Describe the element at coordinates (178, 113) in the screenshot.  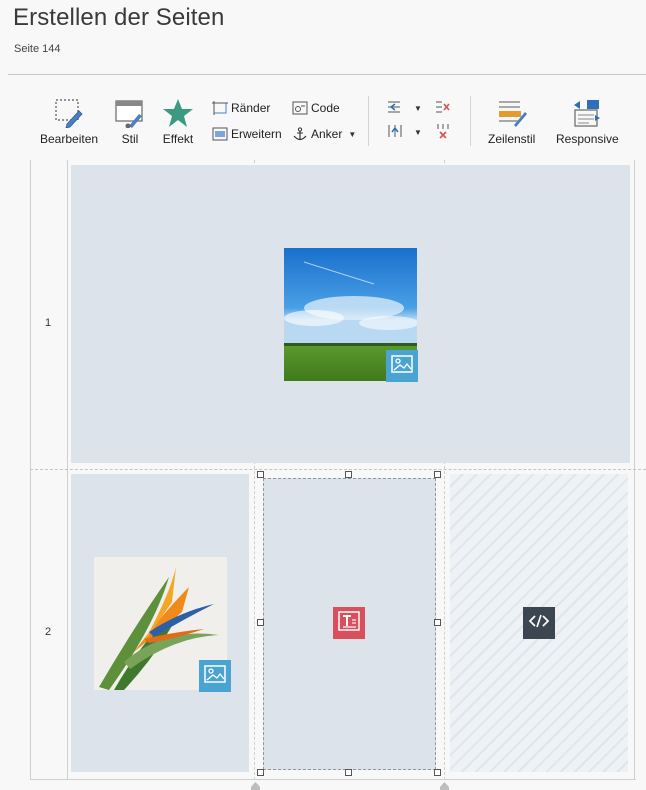
I see `star-icon` at that location.